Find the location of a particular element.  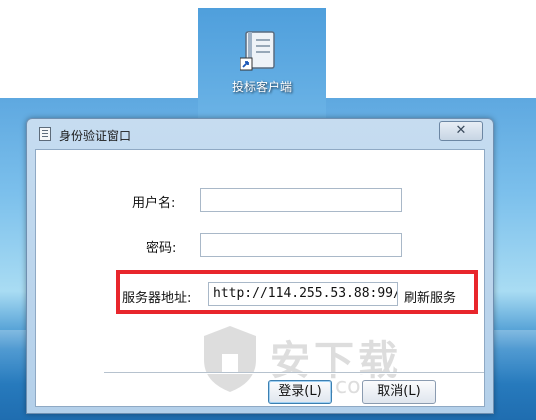

password-label: 密码: is located at coordinates (161, 248).